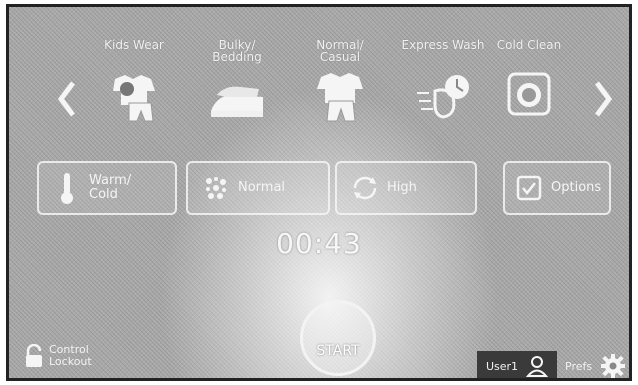 The image size is (638, 385). Describe the element at coordinates (443, 45) in the screenshot. I see `cycle-label: Express Wash` at that location.